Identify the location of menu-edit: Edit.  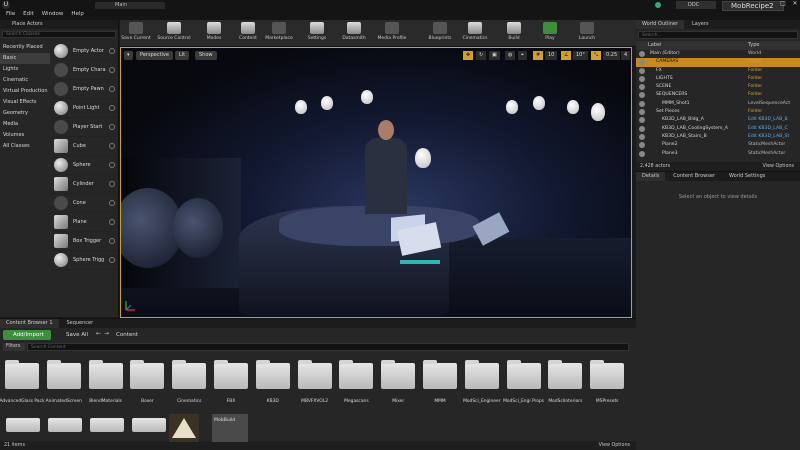
(28, 14).